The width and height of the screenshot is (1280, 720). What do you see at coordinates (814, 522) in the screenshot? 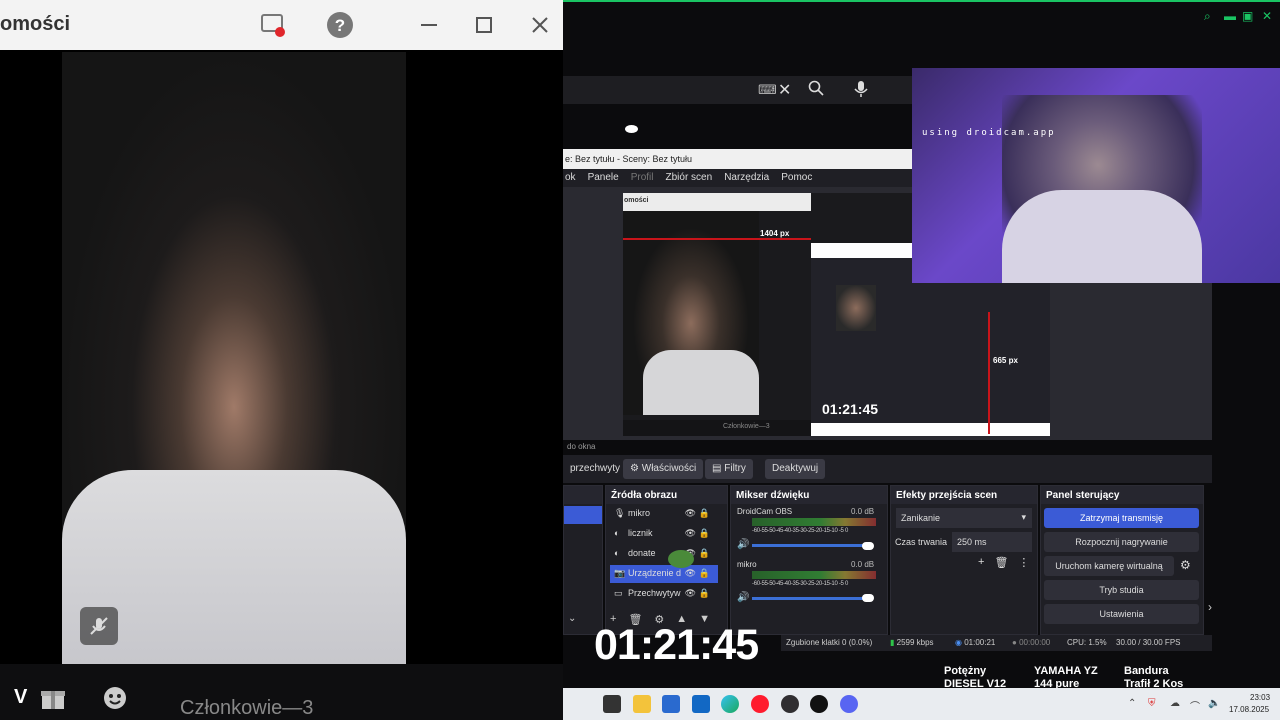
I see `audio-meter` at bounding box center [814, 522].